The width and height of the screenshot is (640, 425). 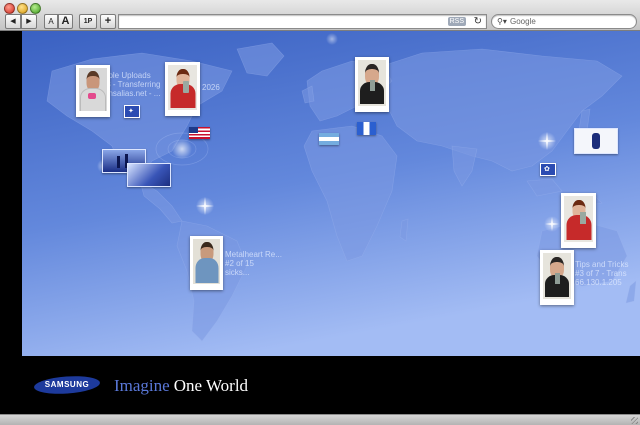 What do you see at coordinates (132, 111) in the screenshot?
I see `location-marker-icon: ✦` at bounding box center [132, 111].